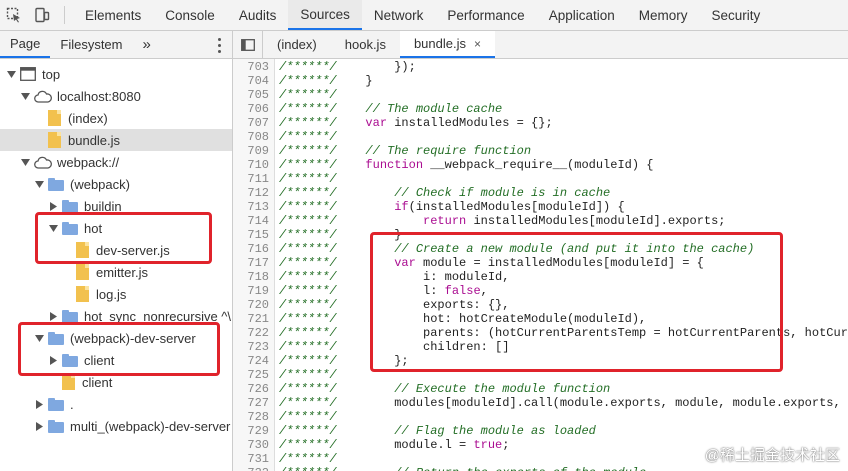 The height and width of the screenshot is (471, 848). Describe the element at coordinates (116, 294) in the screenshot. I see `tree-item: log.js` at that location.